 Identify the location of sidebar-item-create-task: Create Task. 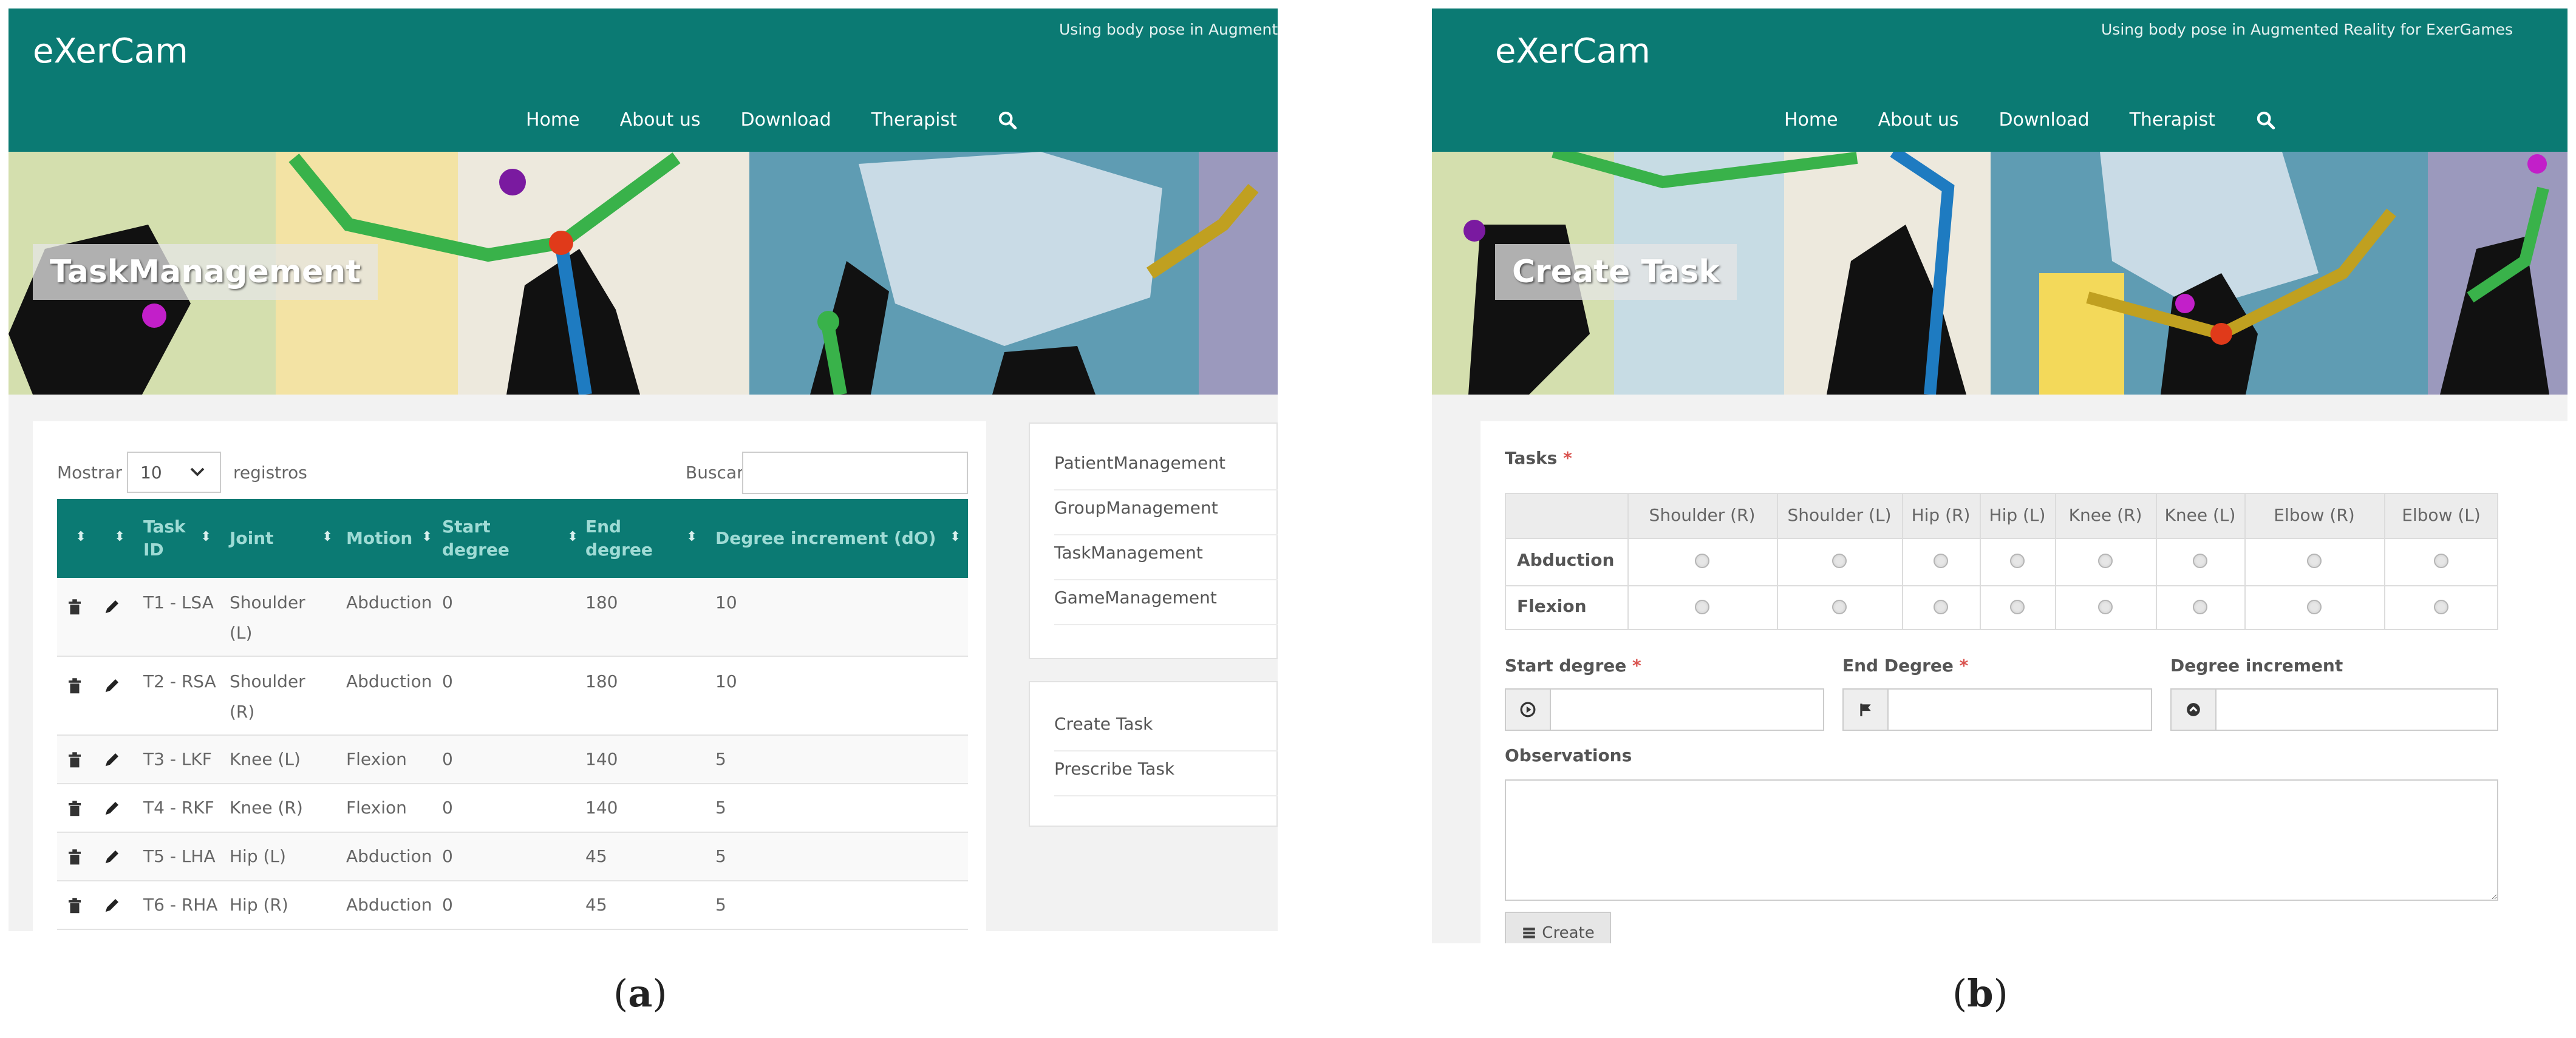
(1104, 724).